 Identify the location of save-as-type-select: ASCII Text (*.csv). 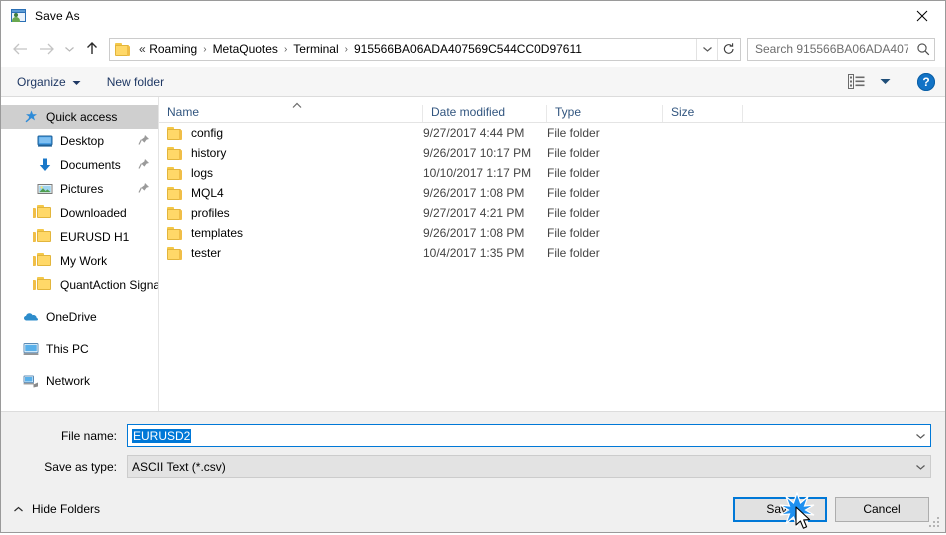
(529, 466).